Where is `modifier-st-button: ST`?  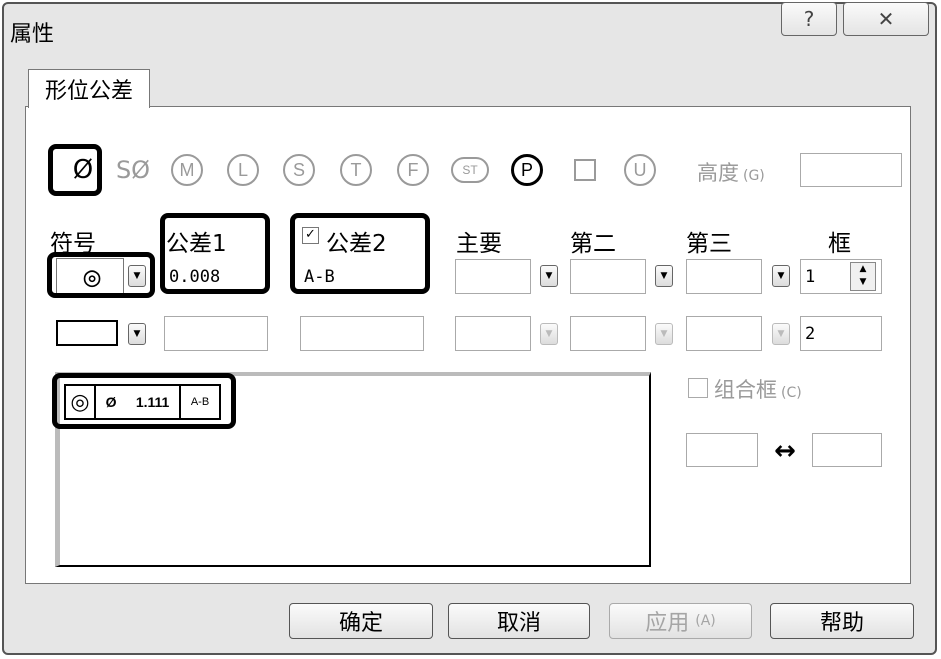 modifier-st-button: ST is located at coordinates (470, 170).